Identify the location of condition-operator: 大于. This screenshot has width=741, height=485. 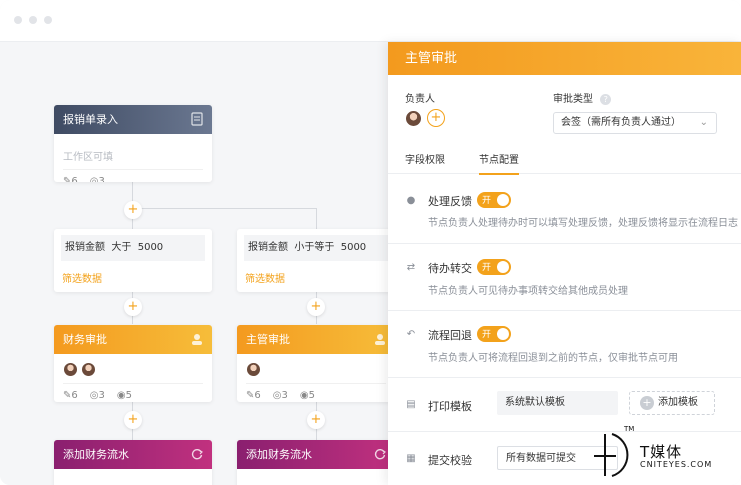
(121, 247).